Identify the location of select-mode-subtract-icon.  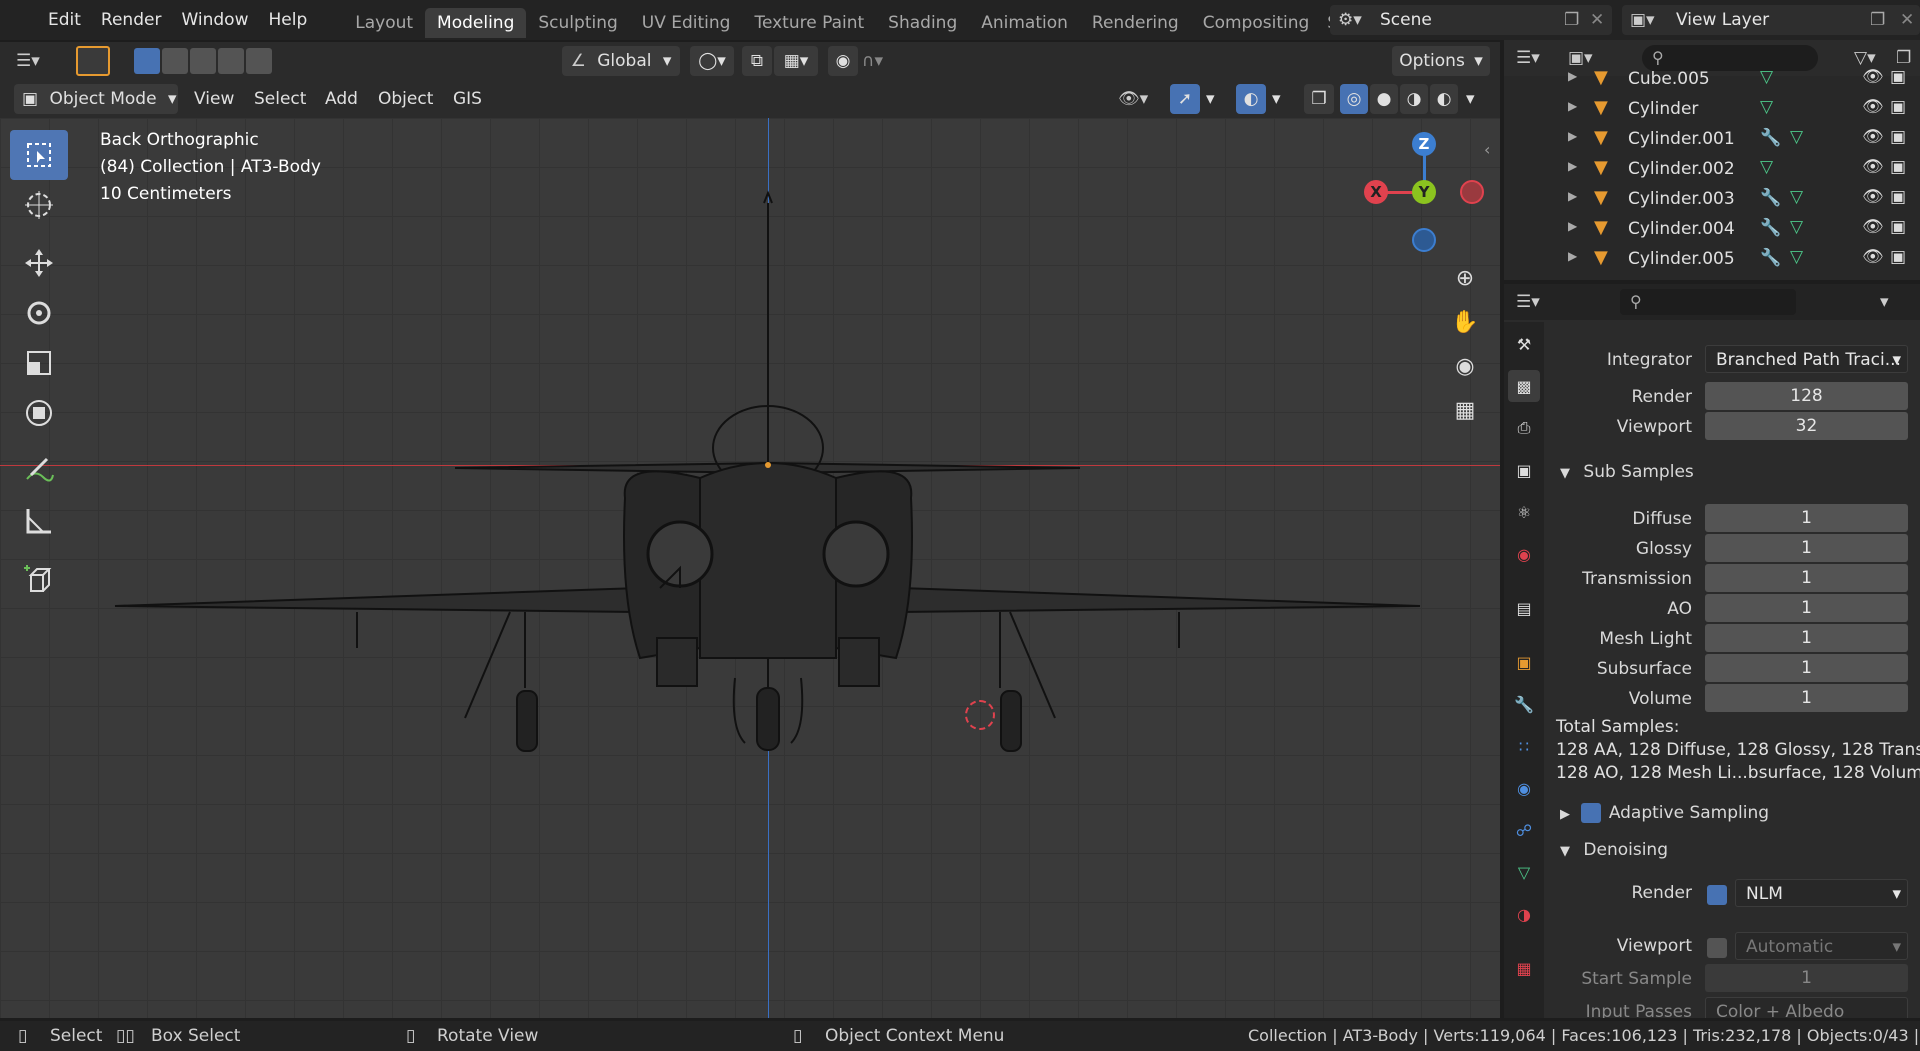
(203, 61).